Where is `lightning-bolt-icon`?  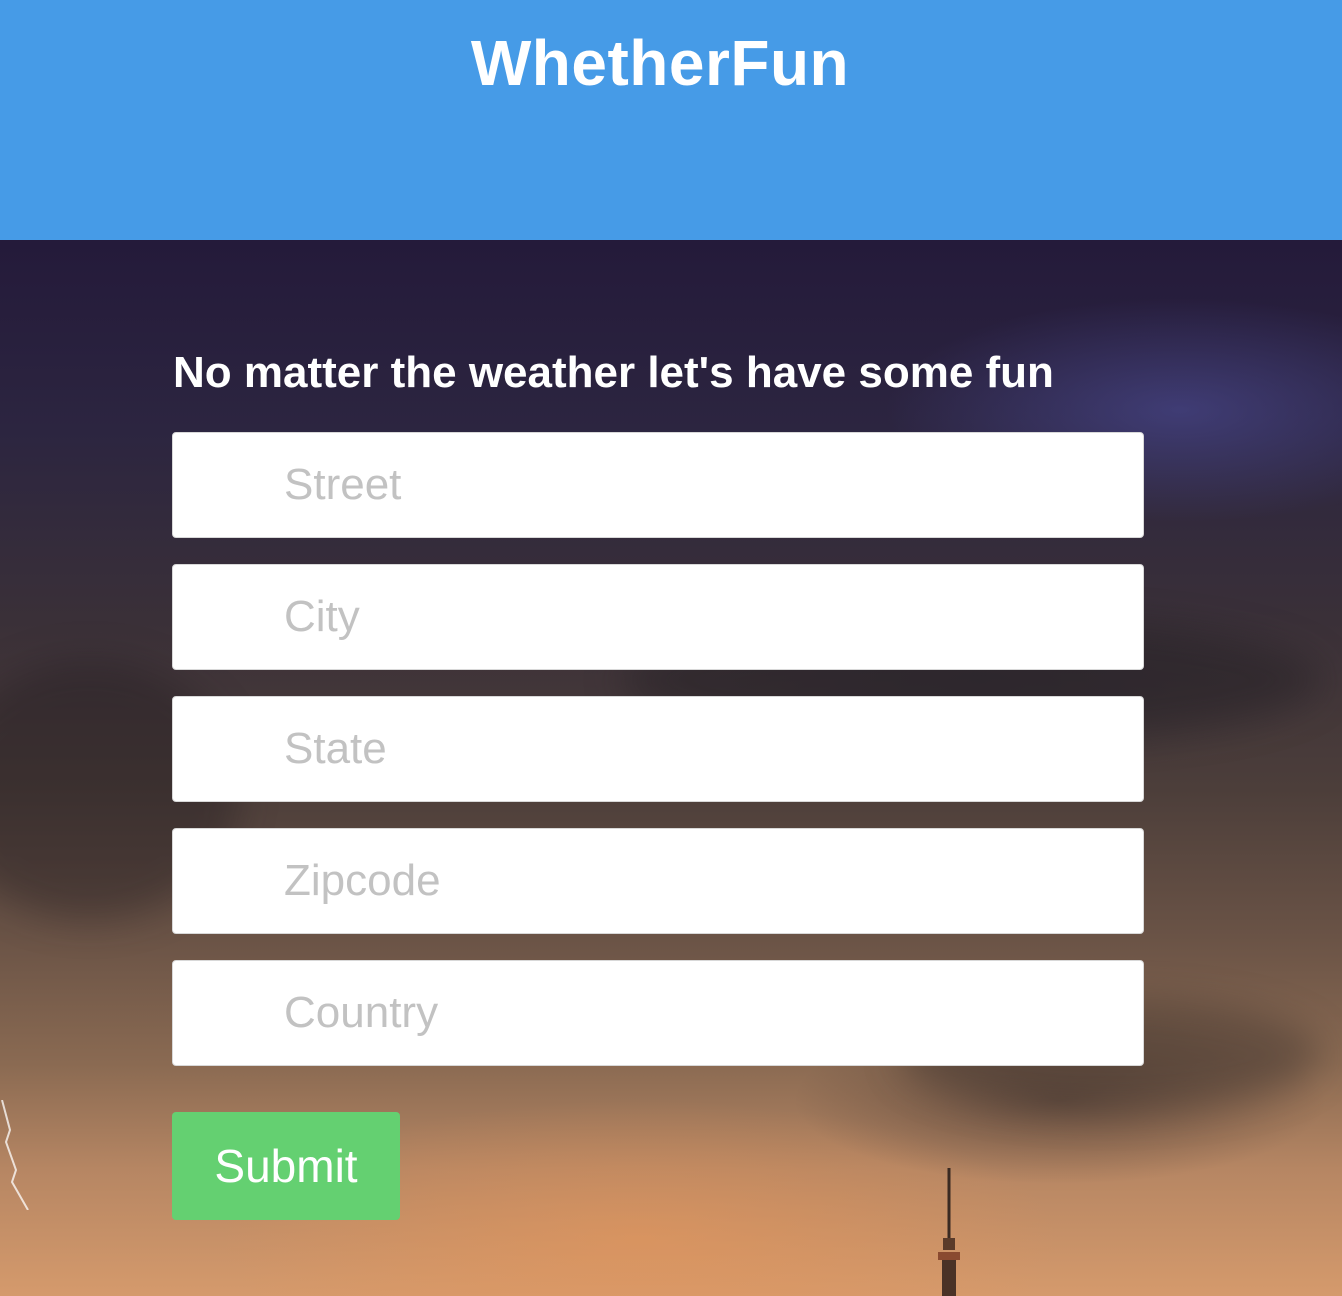 lightning-bolt-icon is located at coordinates (15, 1155).